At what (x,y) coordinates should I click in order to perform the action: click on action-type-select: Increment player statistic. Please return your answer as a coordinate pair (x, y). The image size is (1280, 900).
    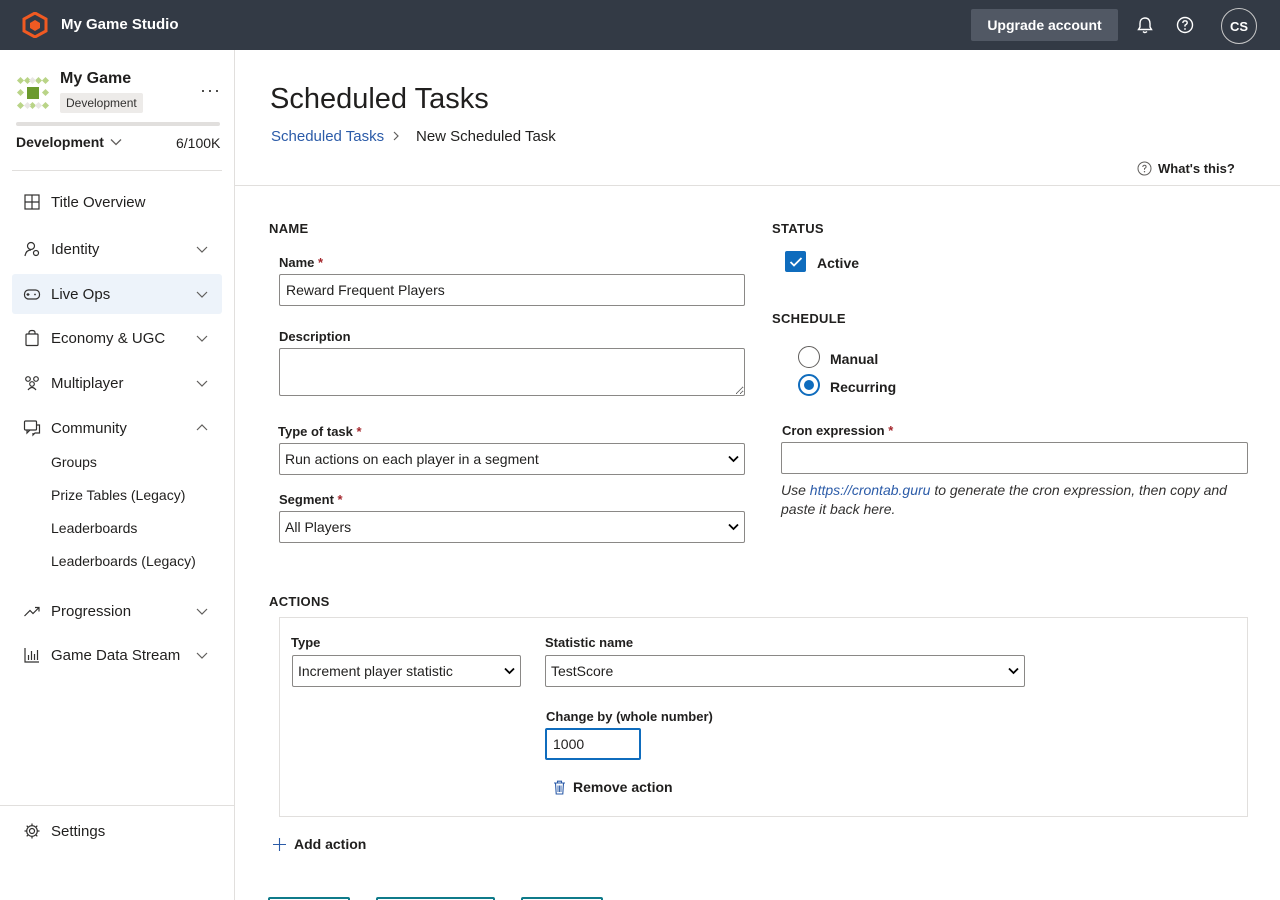
    Looking at the image, I should click on (406, 671).